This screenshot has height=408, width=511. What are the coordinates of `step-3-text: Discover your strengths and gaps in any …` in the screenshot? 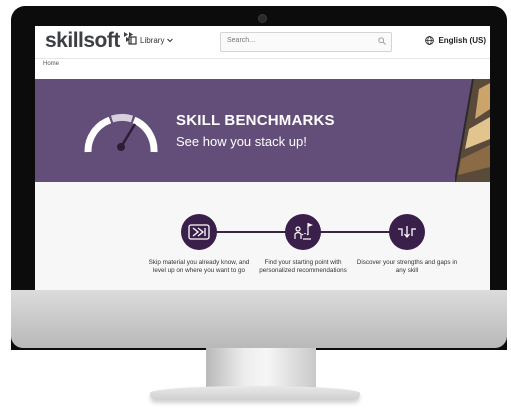 It's located at (407, 266).